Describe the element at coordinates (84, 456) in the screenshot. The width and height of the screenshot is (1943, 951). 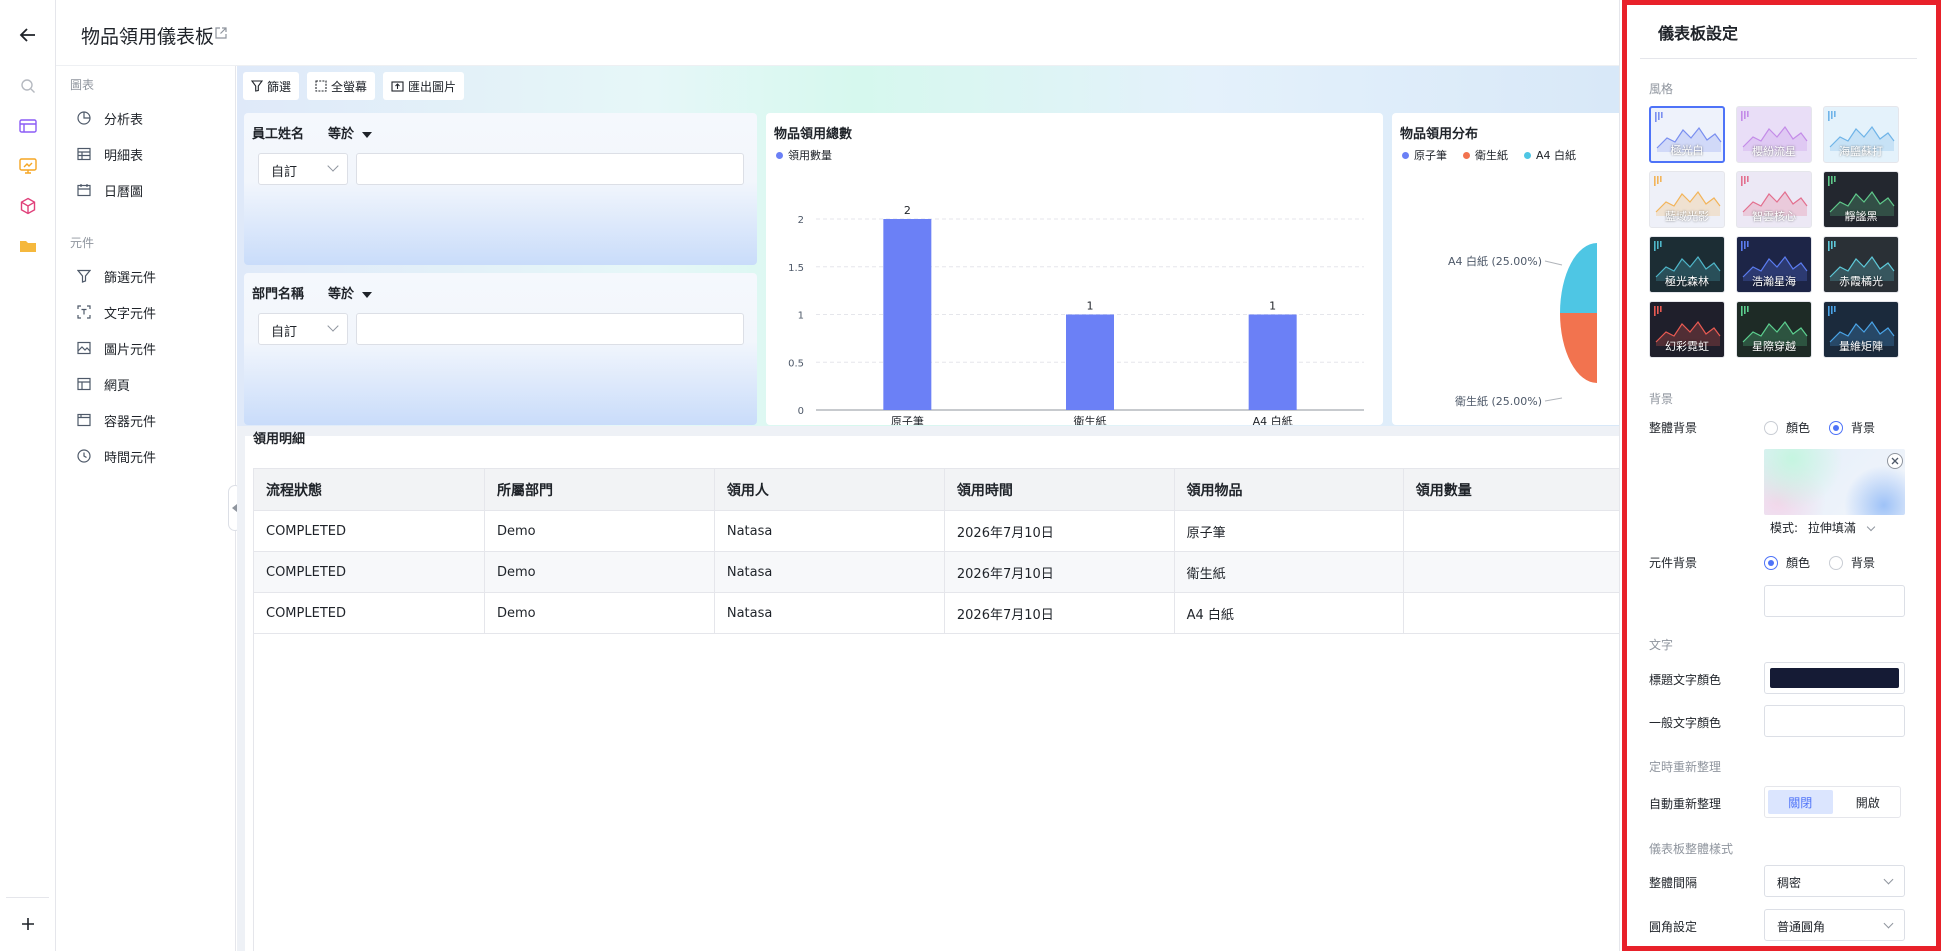
I see `clock-icon` at that location.